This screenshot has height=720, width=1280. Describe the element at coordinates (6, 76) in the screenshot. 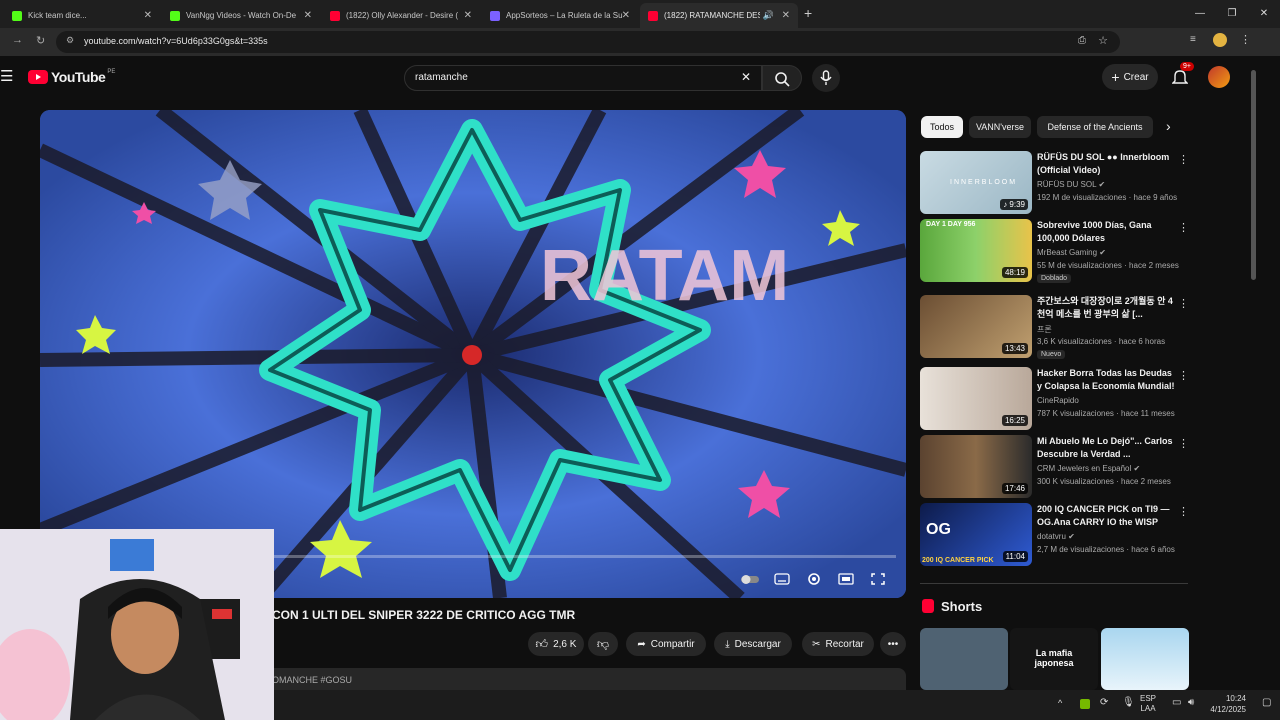

I see `hamburger-menu-icon: ☰` at that location.